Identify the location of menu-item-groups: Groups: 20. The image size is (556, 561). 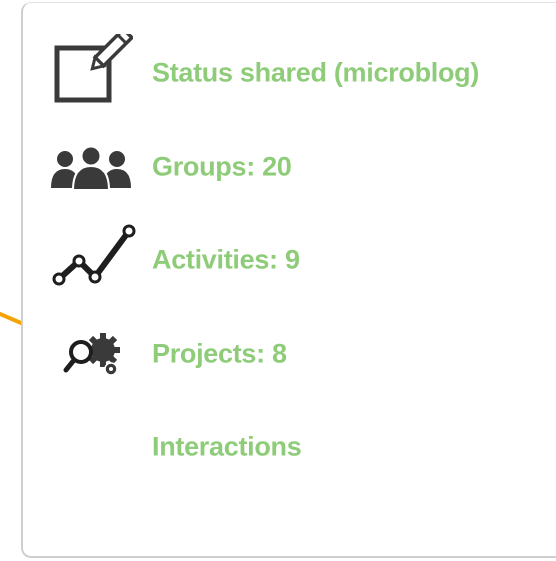
(283, 167).